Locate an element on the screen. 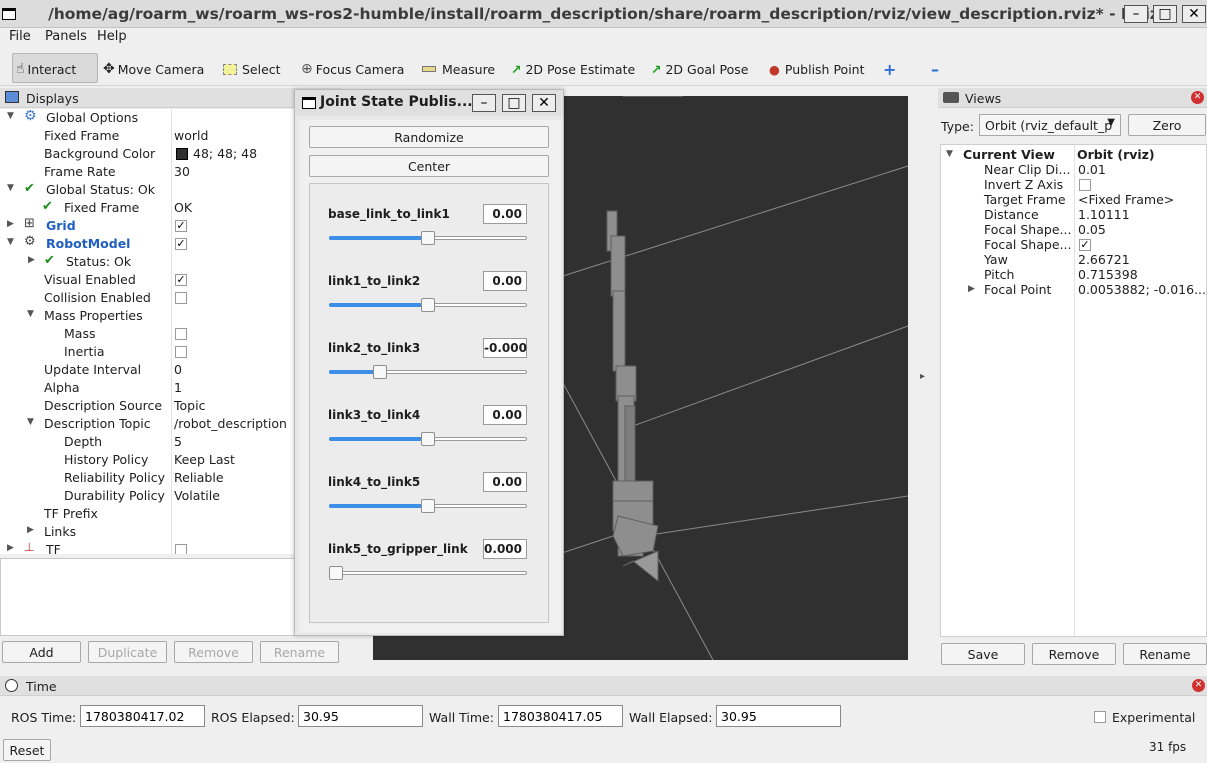  joint-value-field: -0.000 is located at coordinates (505, 348).